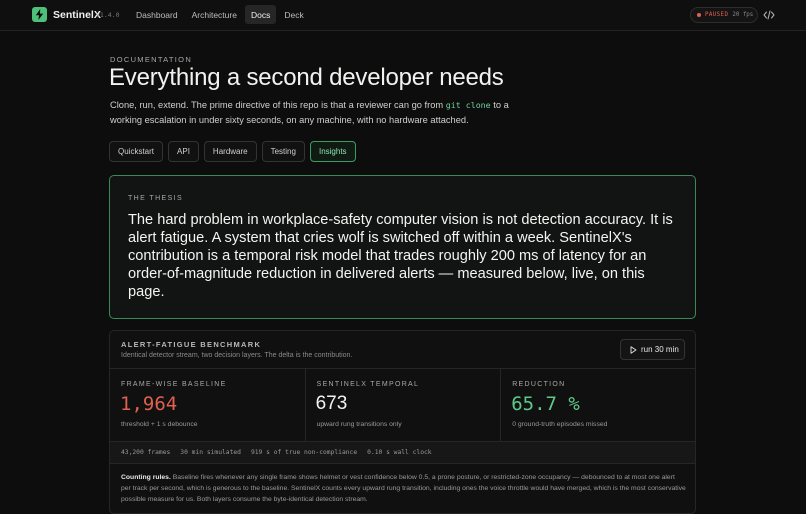 This screenshot has height=514, width=806. What do you see at coordinates (283, 151) in the screenshot?
I see `tab-testing: Testing` at bounding box center [283, 151].